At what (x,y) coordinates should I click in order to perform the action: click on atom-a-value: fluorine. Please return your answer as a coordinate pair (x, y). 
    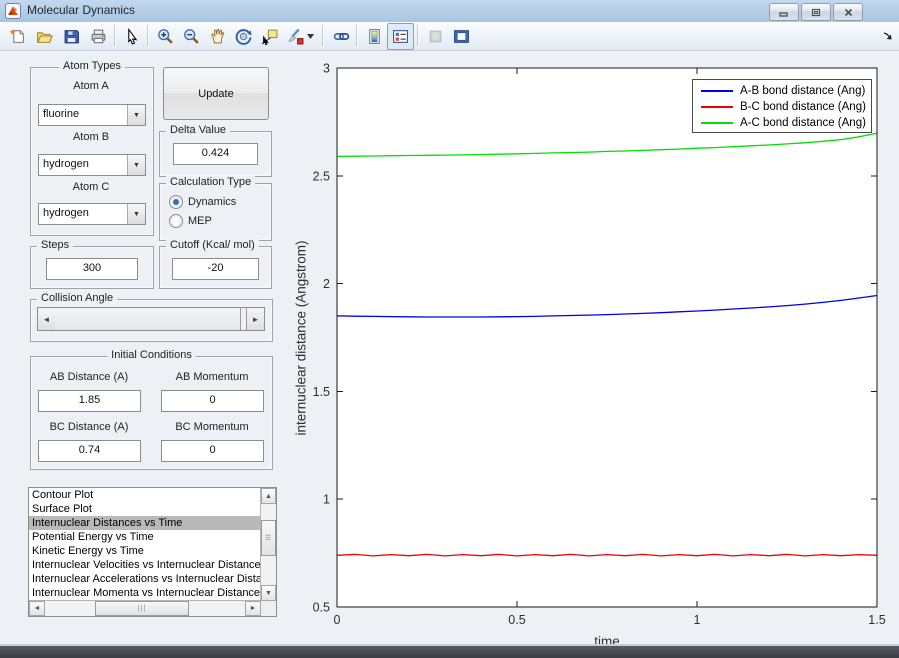
    Looking at the image, I should click on (61, 114).